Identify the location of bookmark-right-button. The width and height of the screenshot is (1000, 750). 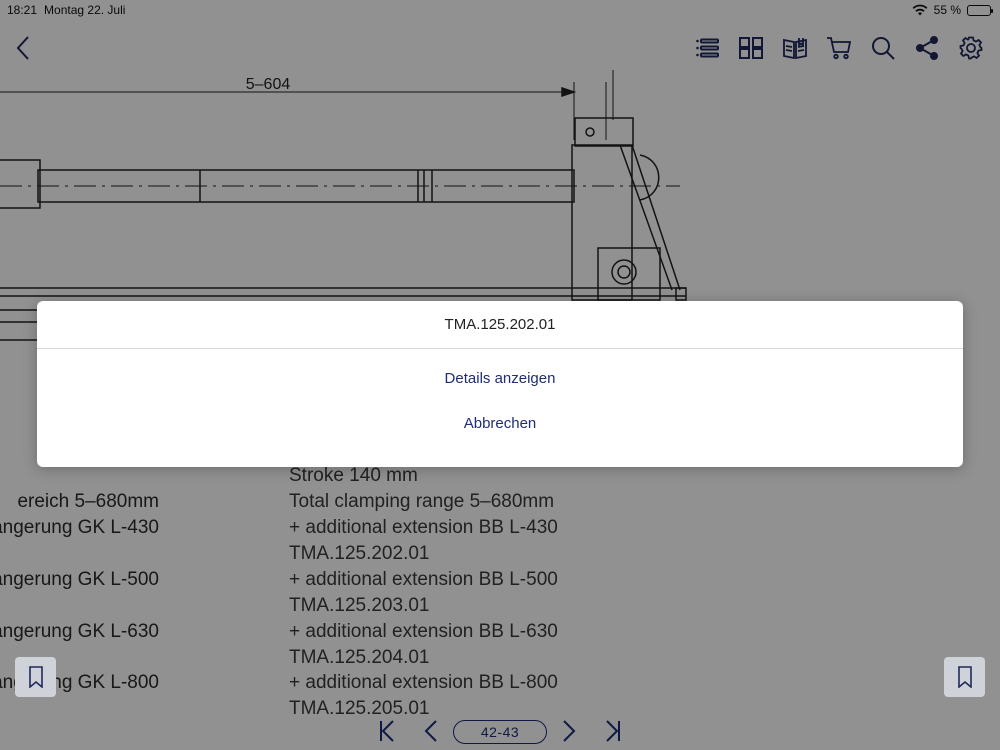
(964, 677).